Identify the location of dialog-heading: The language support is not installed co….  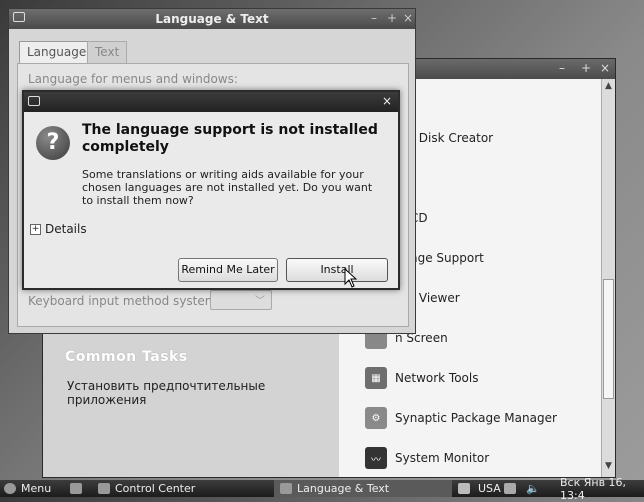
(230, 138).